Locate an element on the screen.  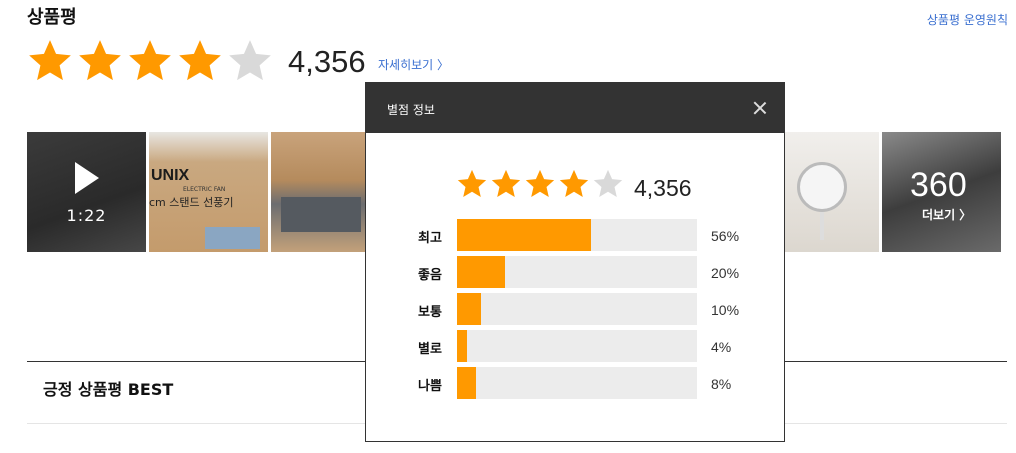
video-duration: 1:22 is located at coordinates (86, 215).